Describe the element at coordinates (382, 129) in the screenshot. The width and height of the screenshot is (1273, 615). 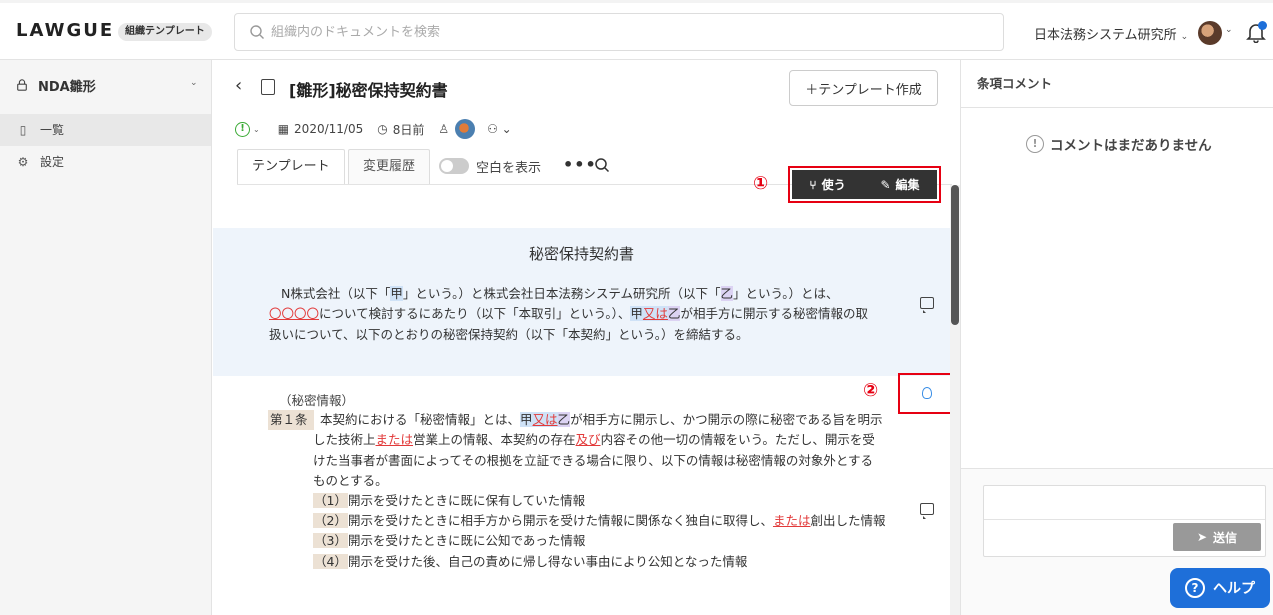
I see `clock-icon: ◷` at that location.